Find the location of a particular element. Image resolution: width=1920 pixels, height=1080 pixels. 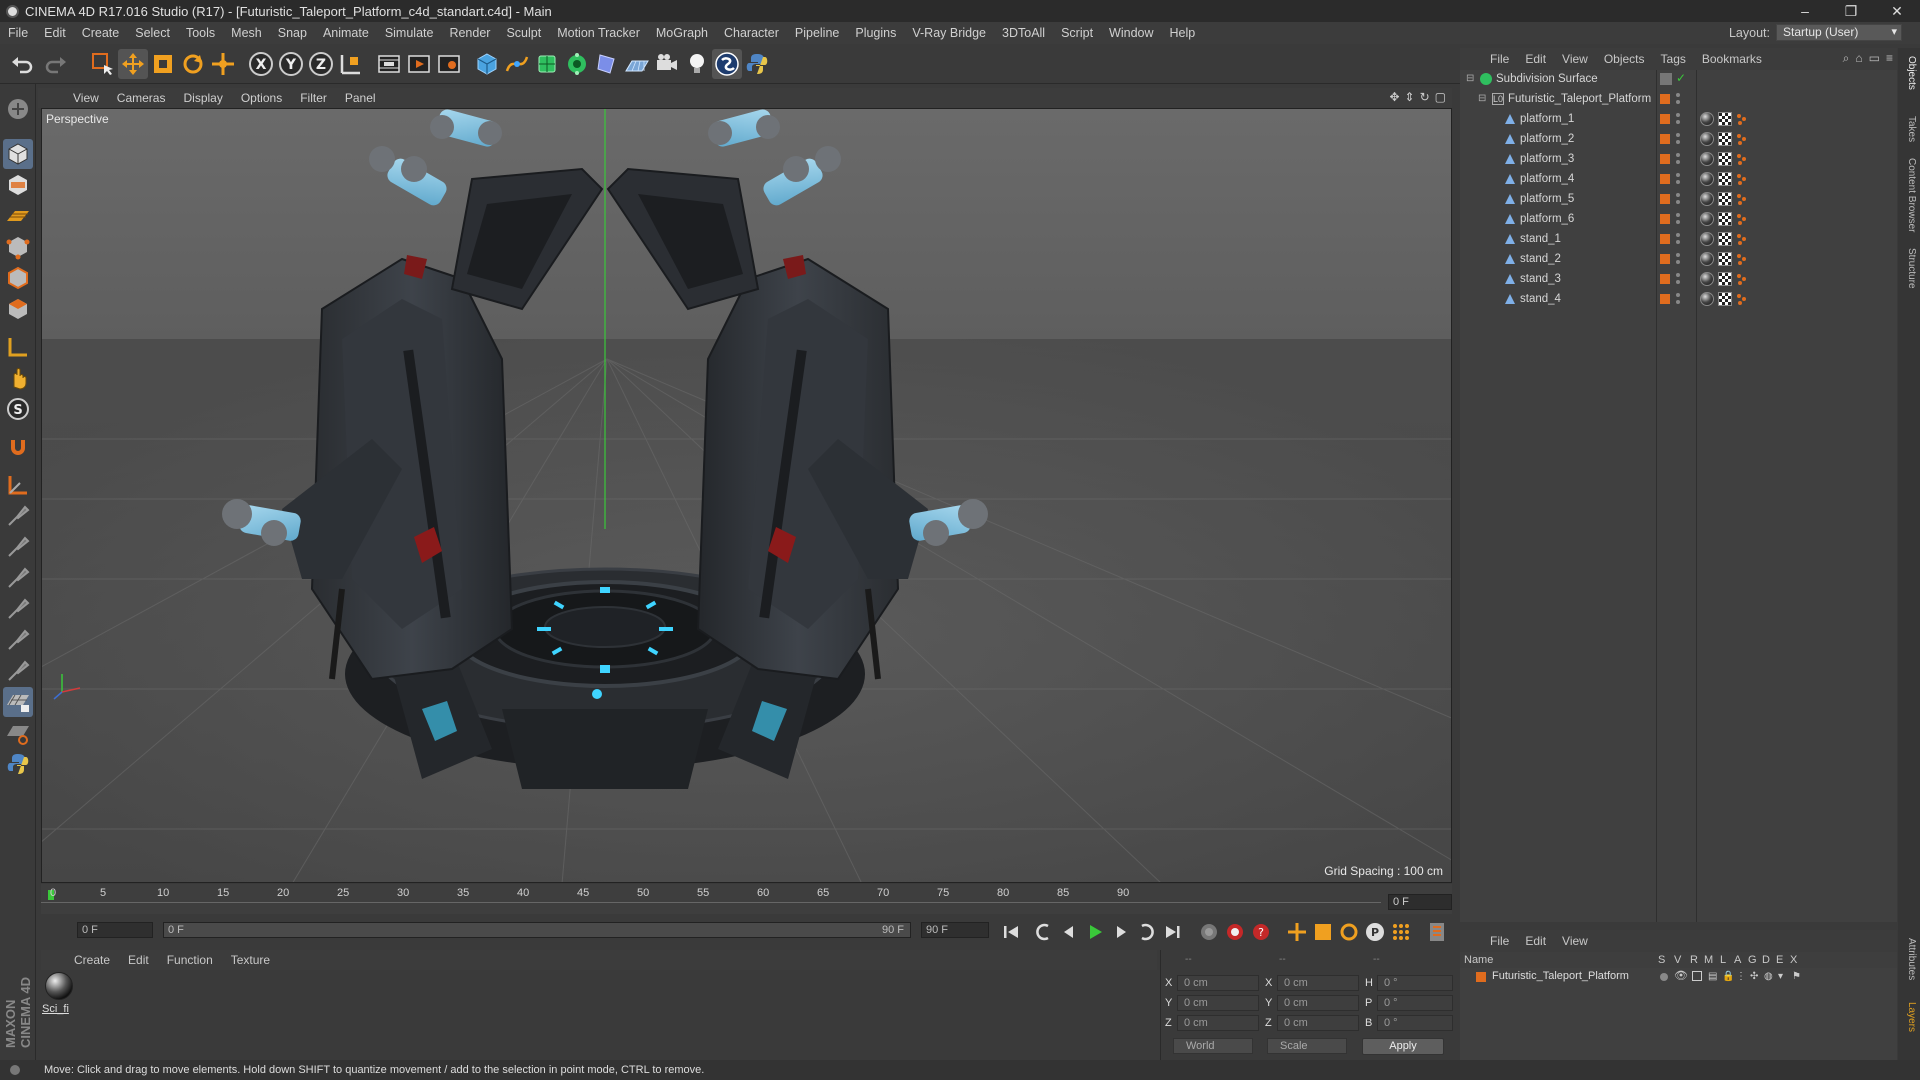

keyframe-selection-icon: ? is located at coordinates (1261, 932).